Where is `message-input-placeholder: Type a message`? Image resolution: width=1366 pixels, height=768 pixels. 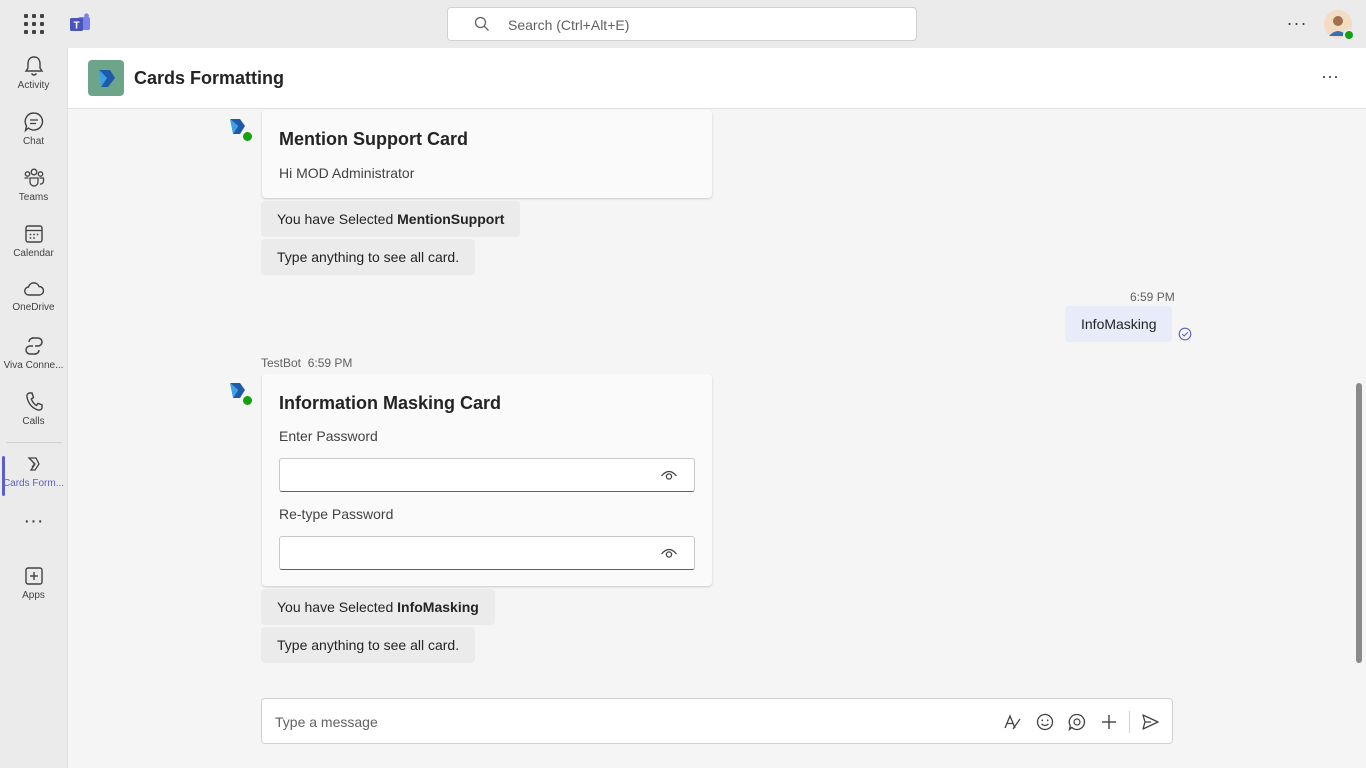
message-input-placeholder: Type a message is located at coordinates (326, 722).